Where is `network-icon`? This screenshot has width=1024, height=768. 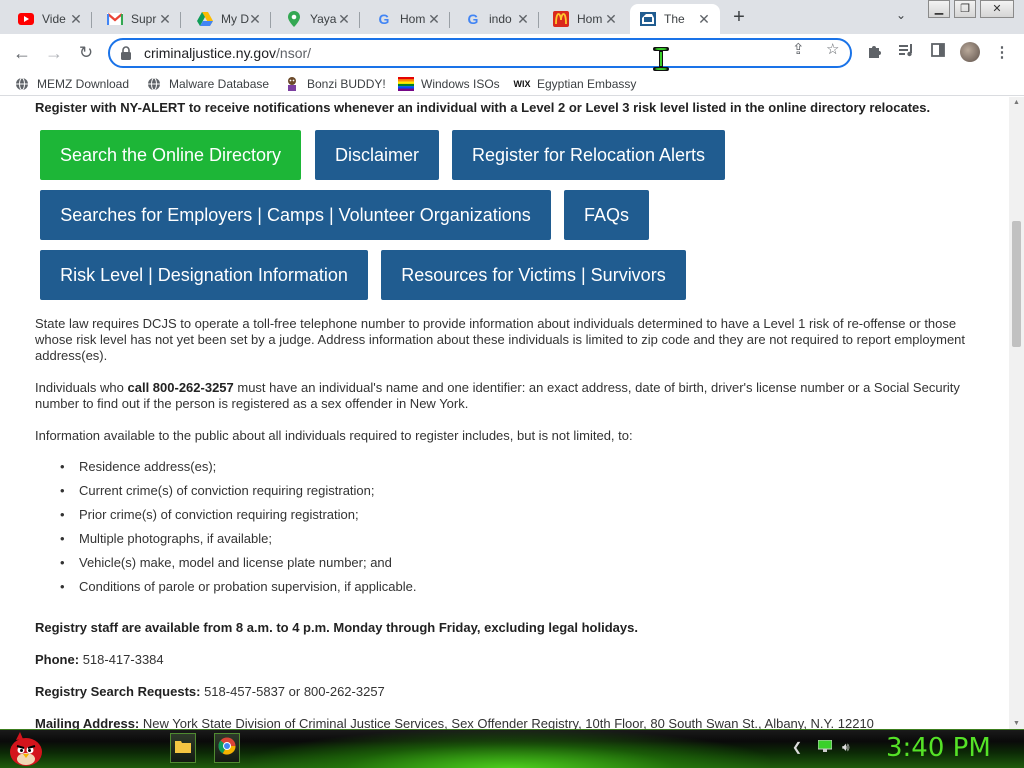 network-icon is located at coordinates (825, 747).